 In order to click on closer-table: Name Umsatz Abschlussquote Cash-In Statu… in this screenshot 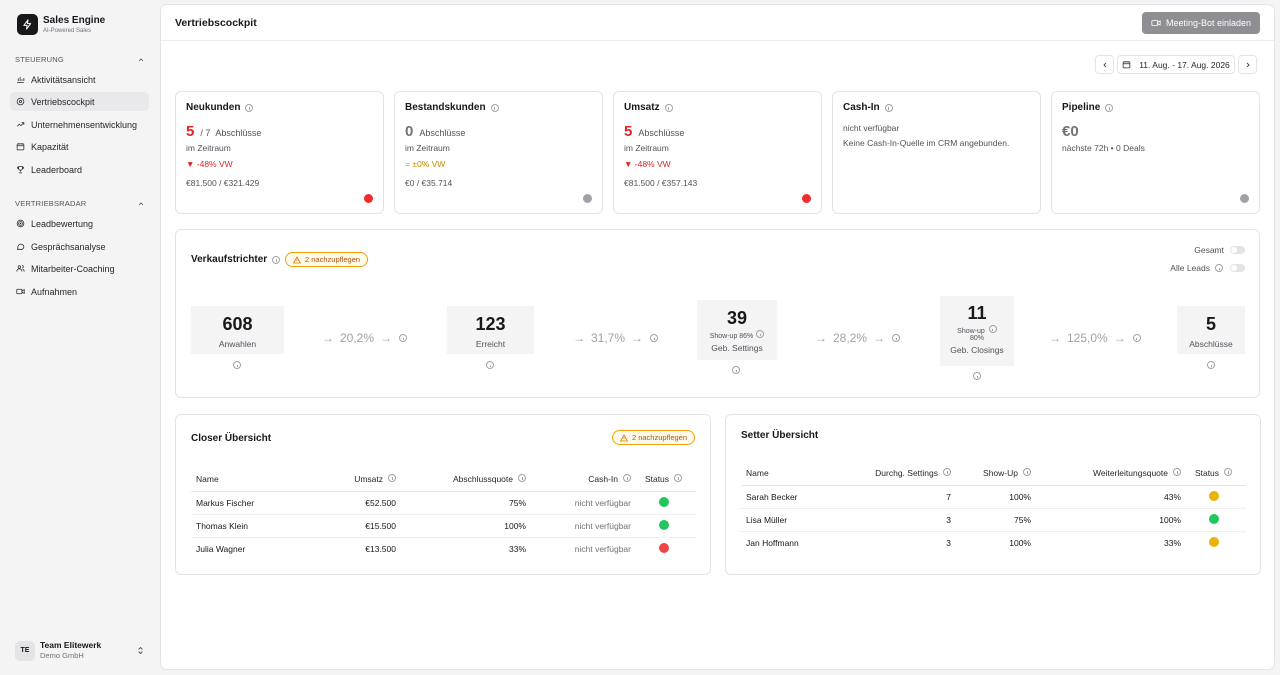, I will do `click(443, 513)`.